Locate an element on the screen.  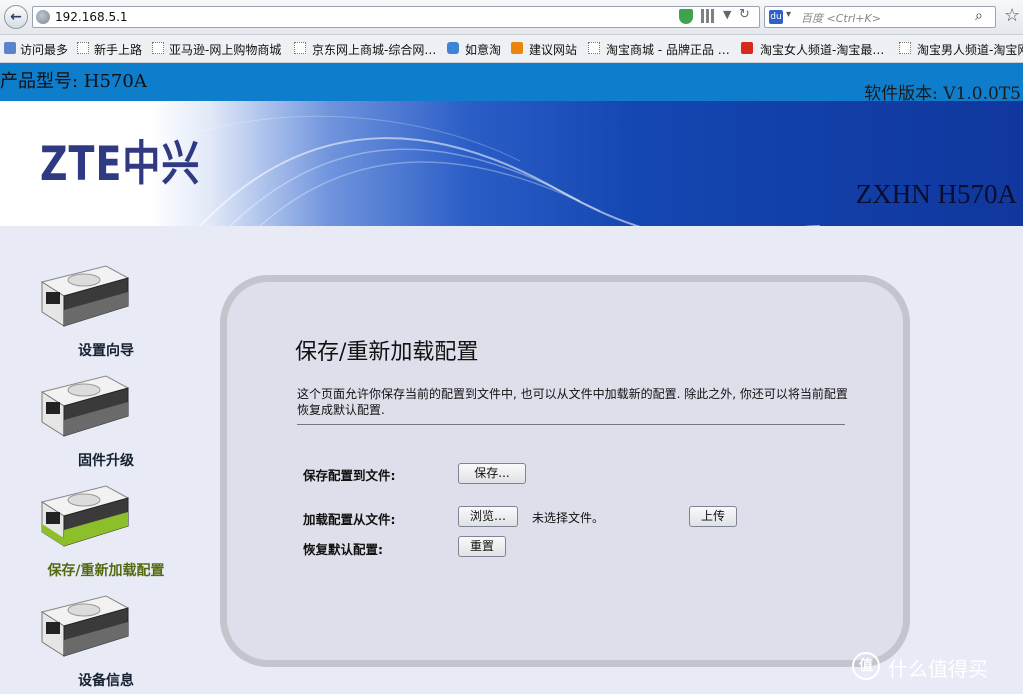
search-engine-dropdown-icon: ▾ is located at coordinates (788, 14).